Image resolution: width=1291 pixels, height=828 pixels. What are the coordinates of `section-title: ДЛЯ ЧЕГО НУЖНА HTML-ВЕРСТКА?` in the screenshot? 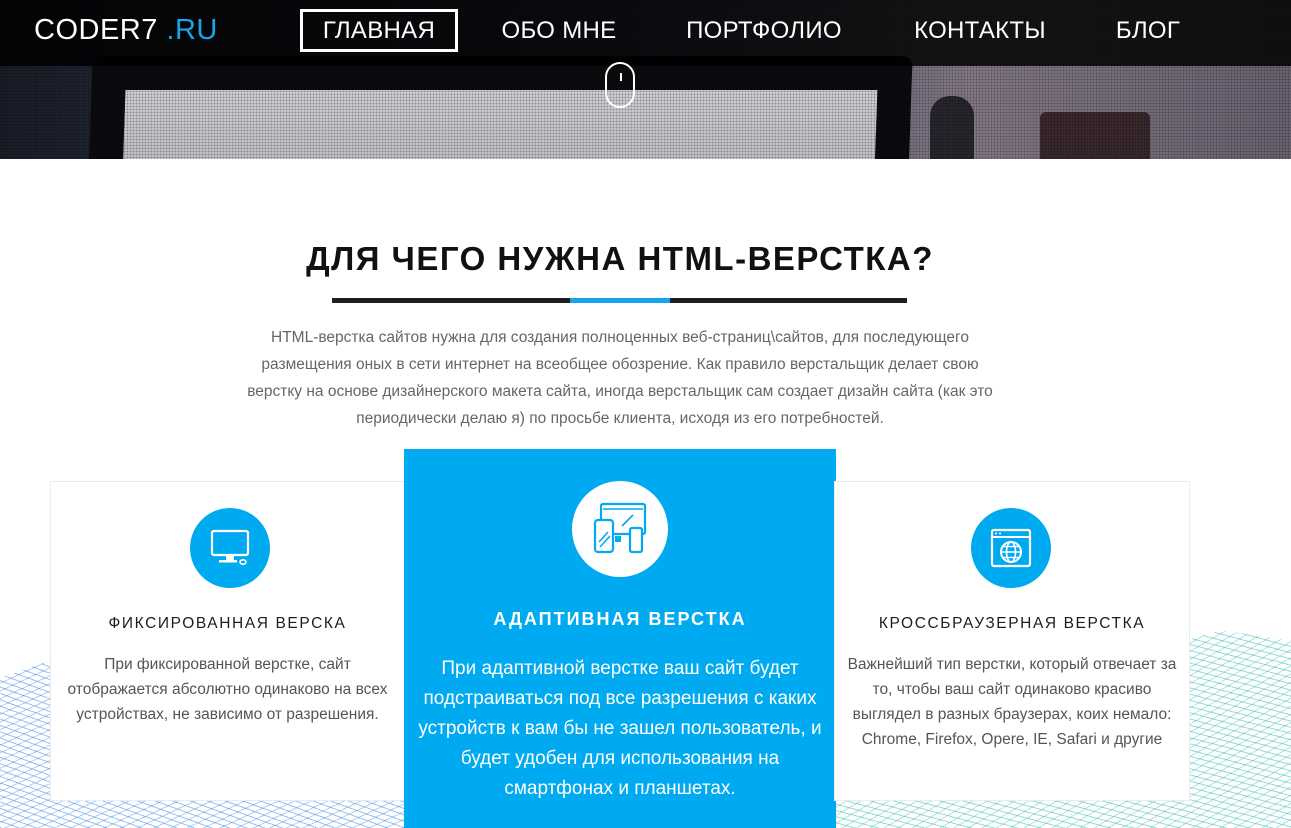 It's located at (620, 258).